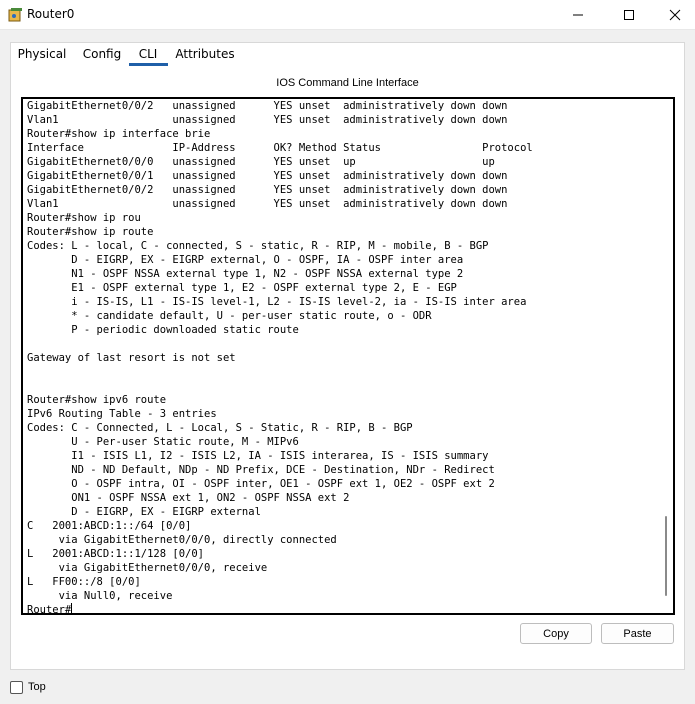 This screenshot has width=695, height=704. Describe the element at coordinates (347, 15) in the screenshot. I see `title-bar: Router0` at that location.